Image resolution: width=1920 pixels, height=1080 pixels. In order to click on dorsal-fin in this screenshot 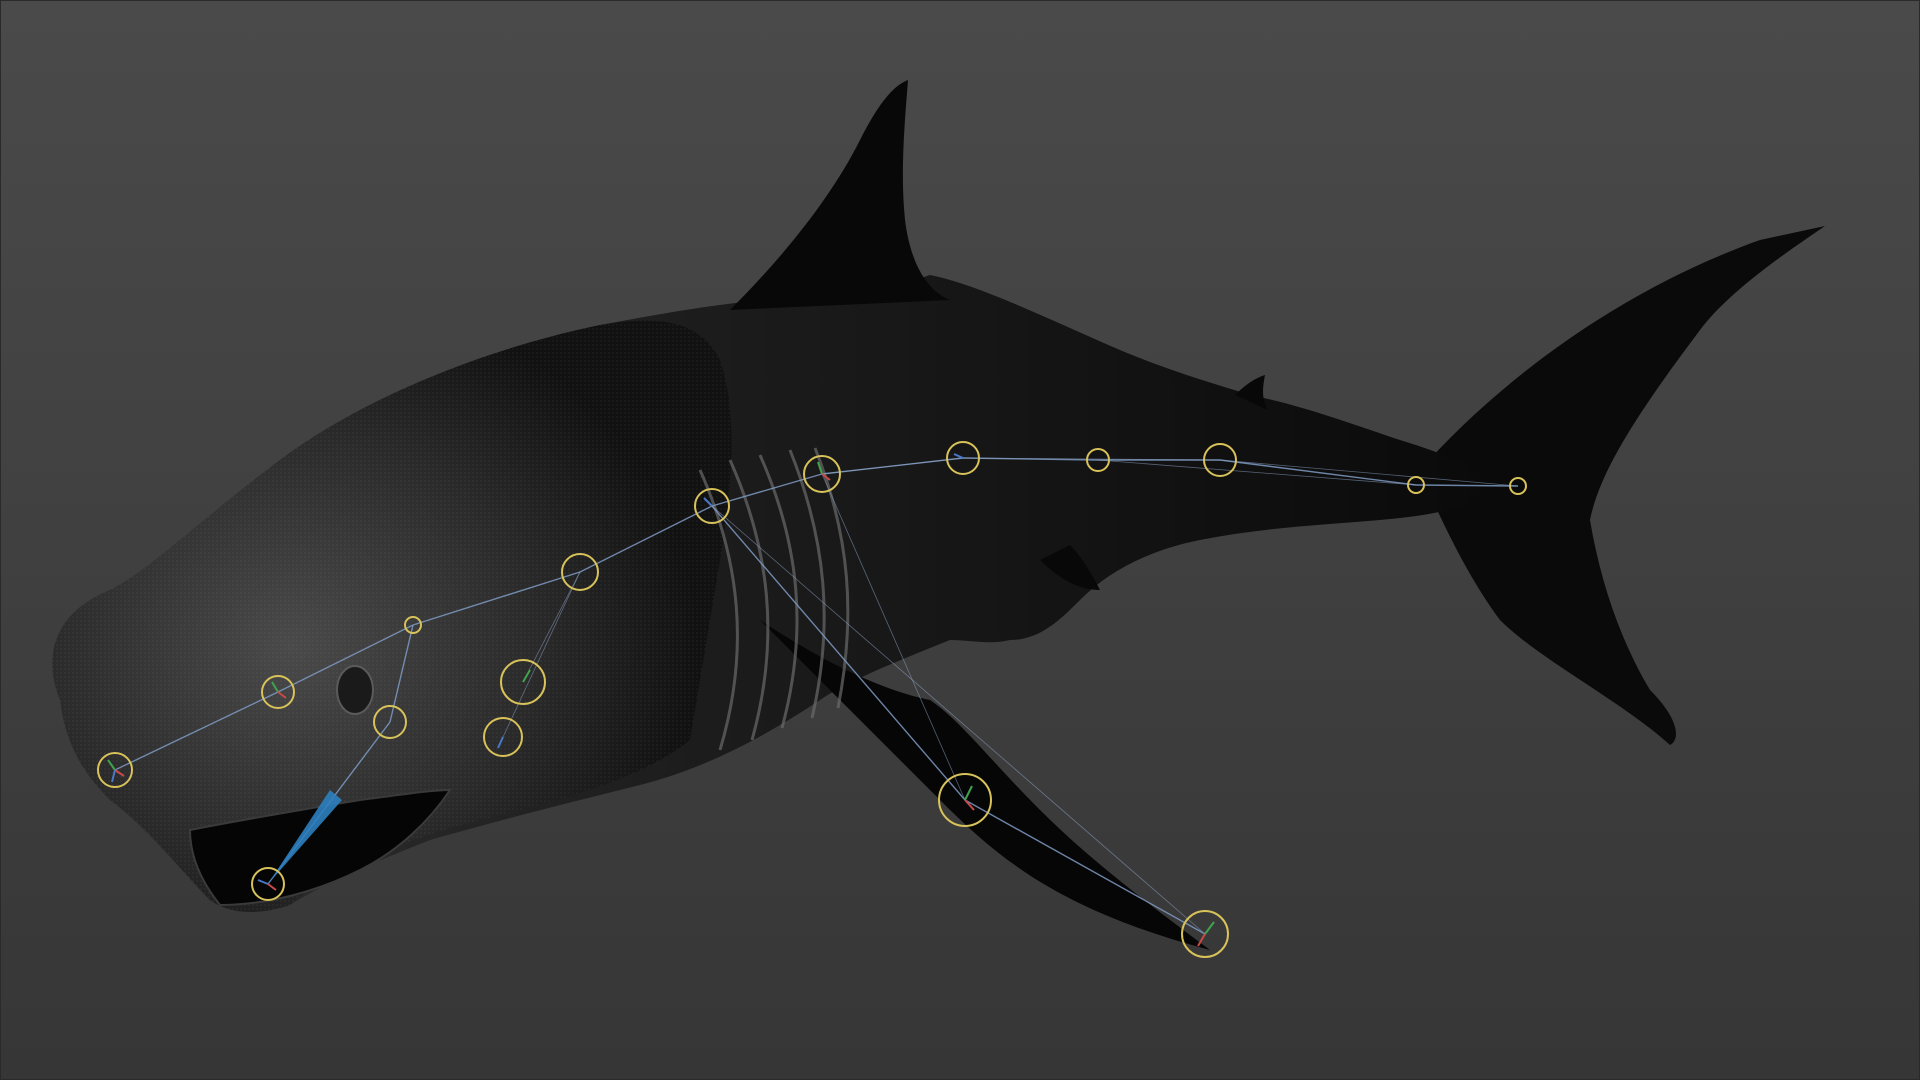, I will do `click(840, 195)`.